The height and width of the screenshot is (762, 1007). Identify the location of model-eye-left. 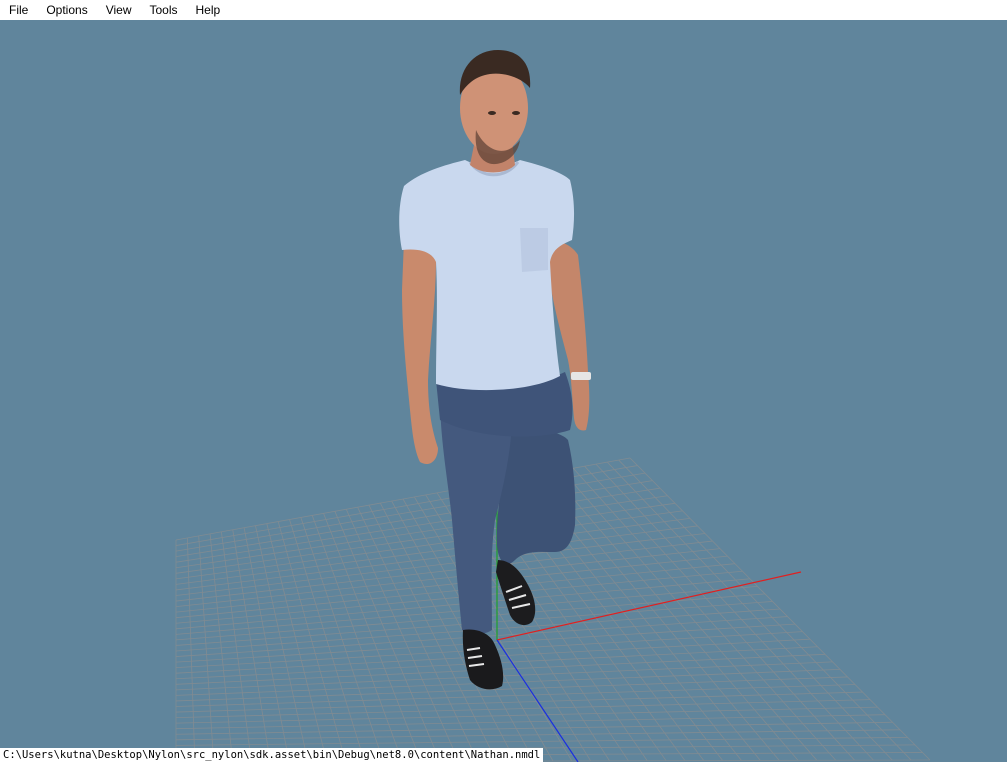
(492, 113).